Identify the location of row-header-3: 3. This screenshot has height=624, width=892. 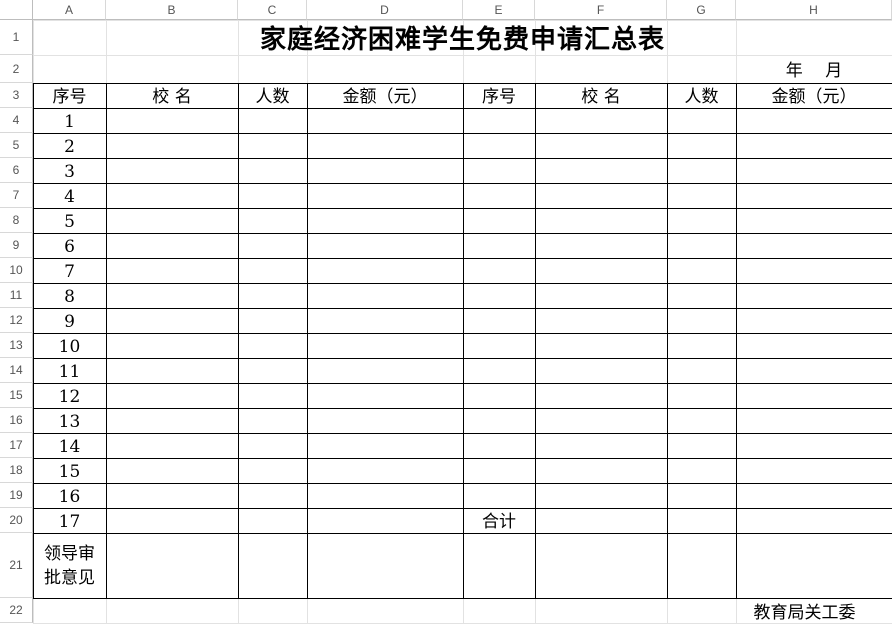
(16, 95).